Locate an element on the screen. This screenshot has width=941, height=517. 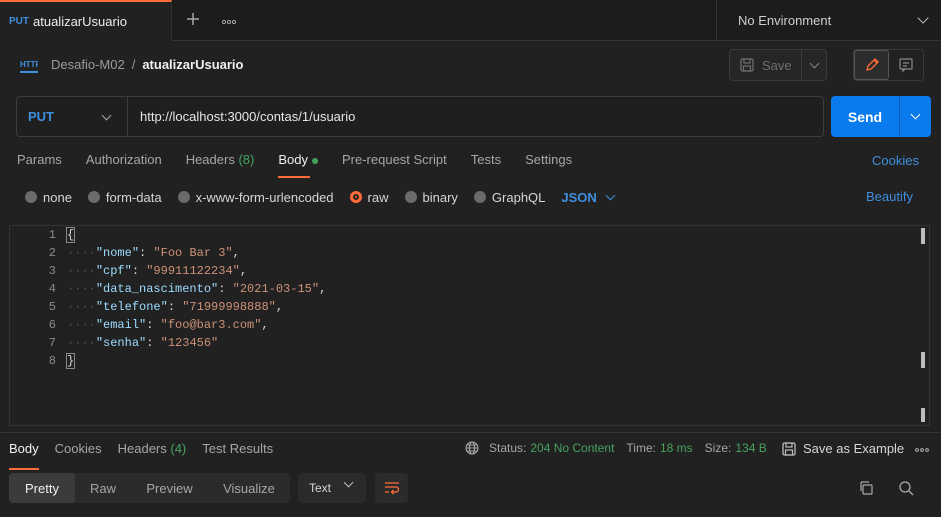
radio-button-checked is located at coordinates (355, 197).